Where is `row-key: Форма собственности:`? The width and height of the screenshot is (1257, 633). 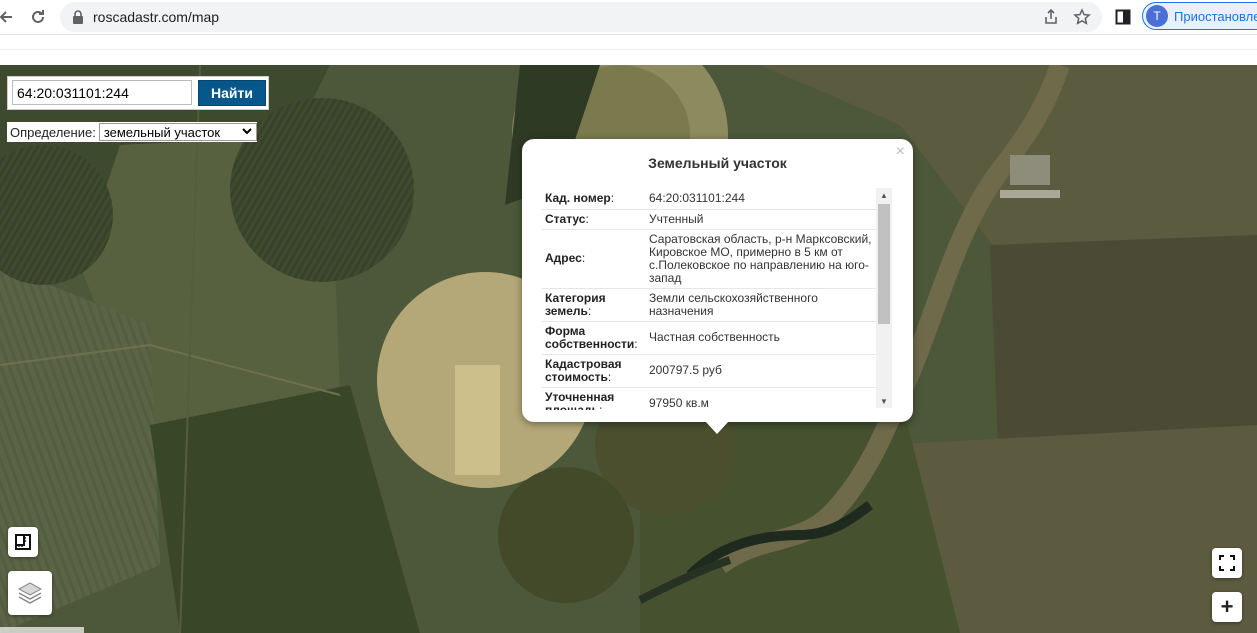
row-key: Форма собственности: is located at coordinates (594, 338).